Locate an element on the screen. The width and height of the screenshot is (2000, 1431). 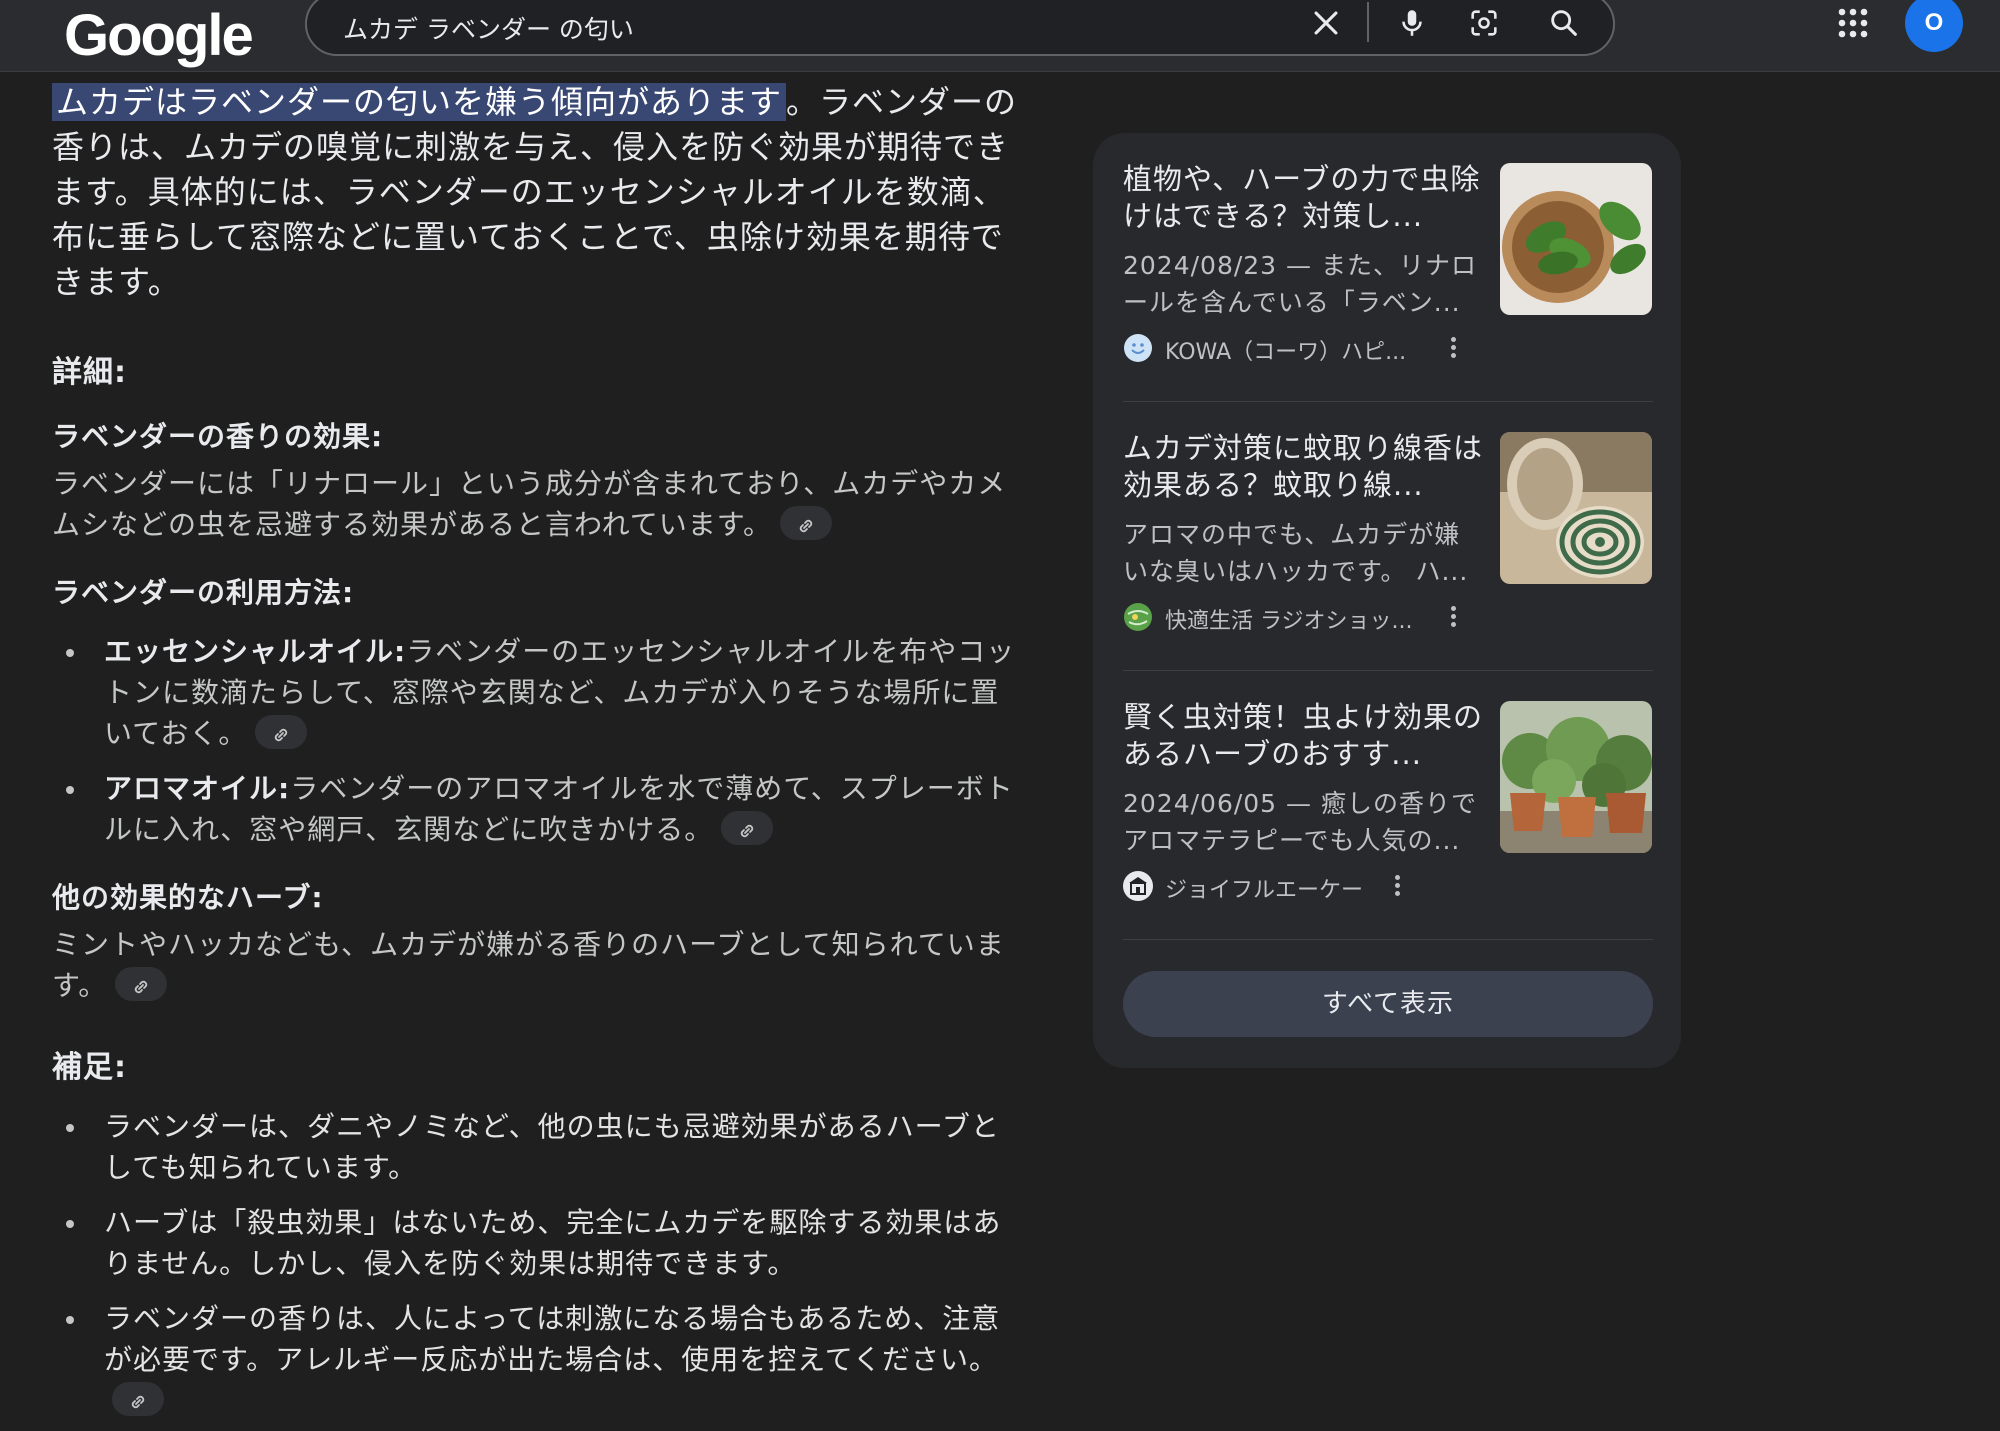
herbs-text: ミントやハッカなども、ムカデが嫌がる香りのハーブとして知られています。 is located at coordinates (528, 965).